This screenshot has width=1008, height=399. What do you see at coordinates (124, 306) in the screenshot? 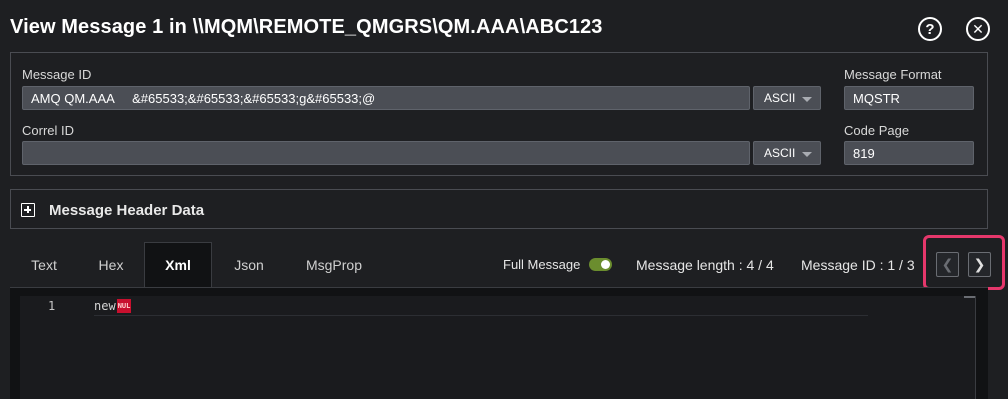
I see `nul-control-char-badge: NUL` at bounding box center [124, 306].